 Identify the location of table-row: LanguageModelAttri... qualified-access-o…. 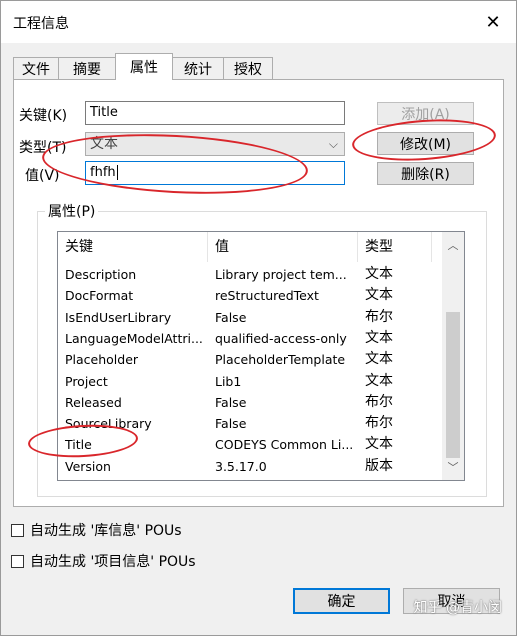
(250, 338).